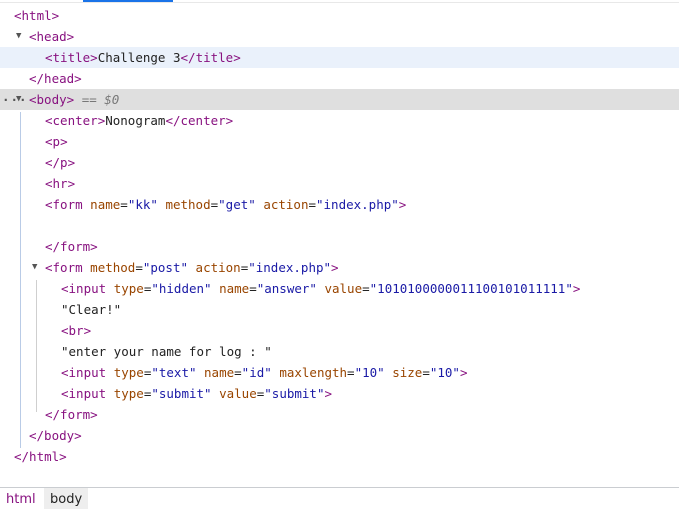 The width and height of the screenshot is (679, 512). Describe the element at coordinates (339, 456) in the screenshot. I see `node-html-close: </html>` at that location.